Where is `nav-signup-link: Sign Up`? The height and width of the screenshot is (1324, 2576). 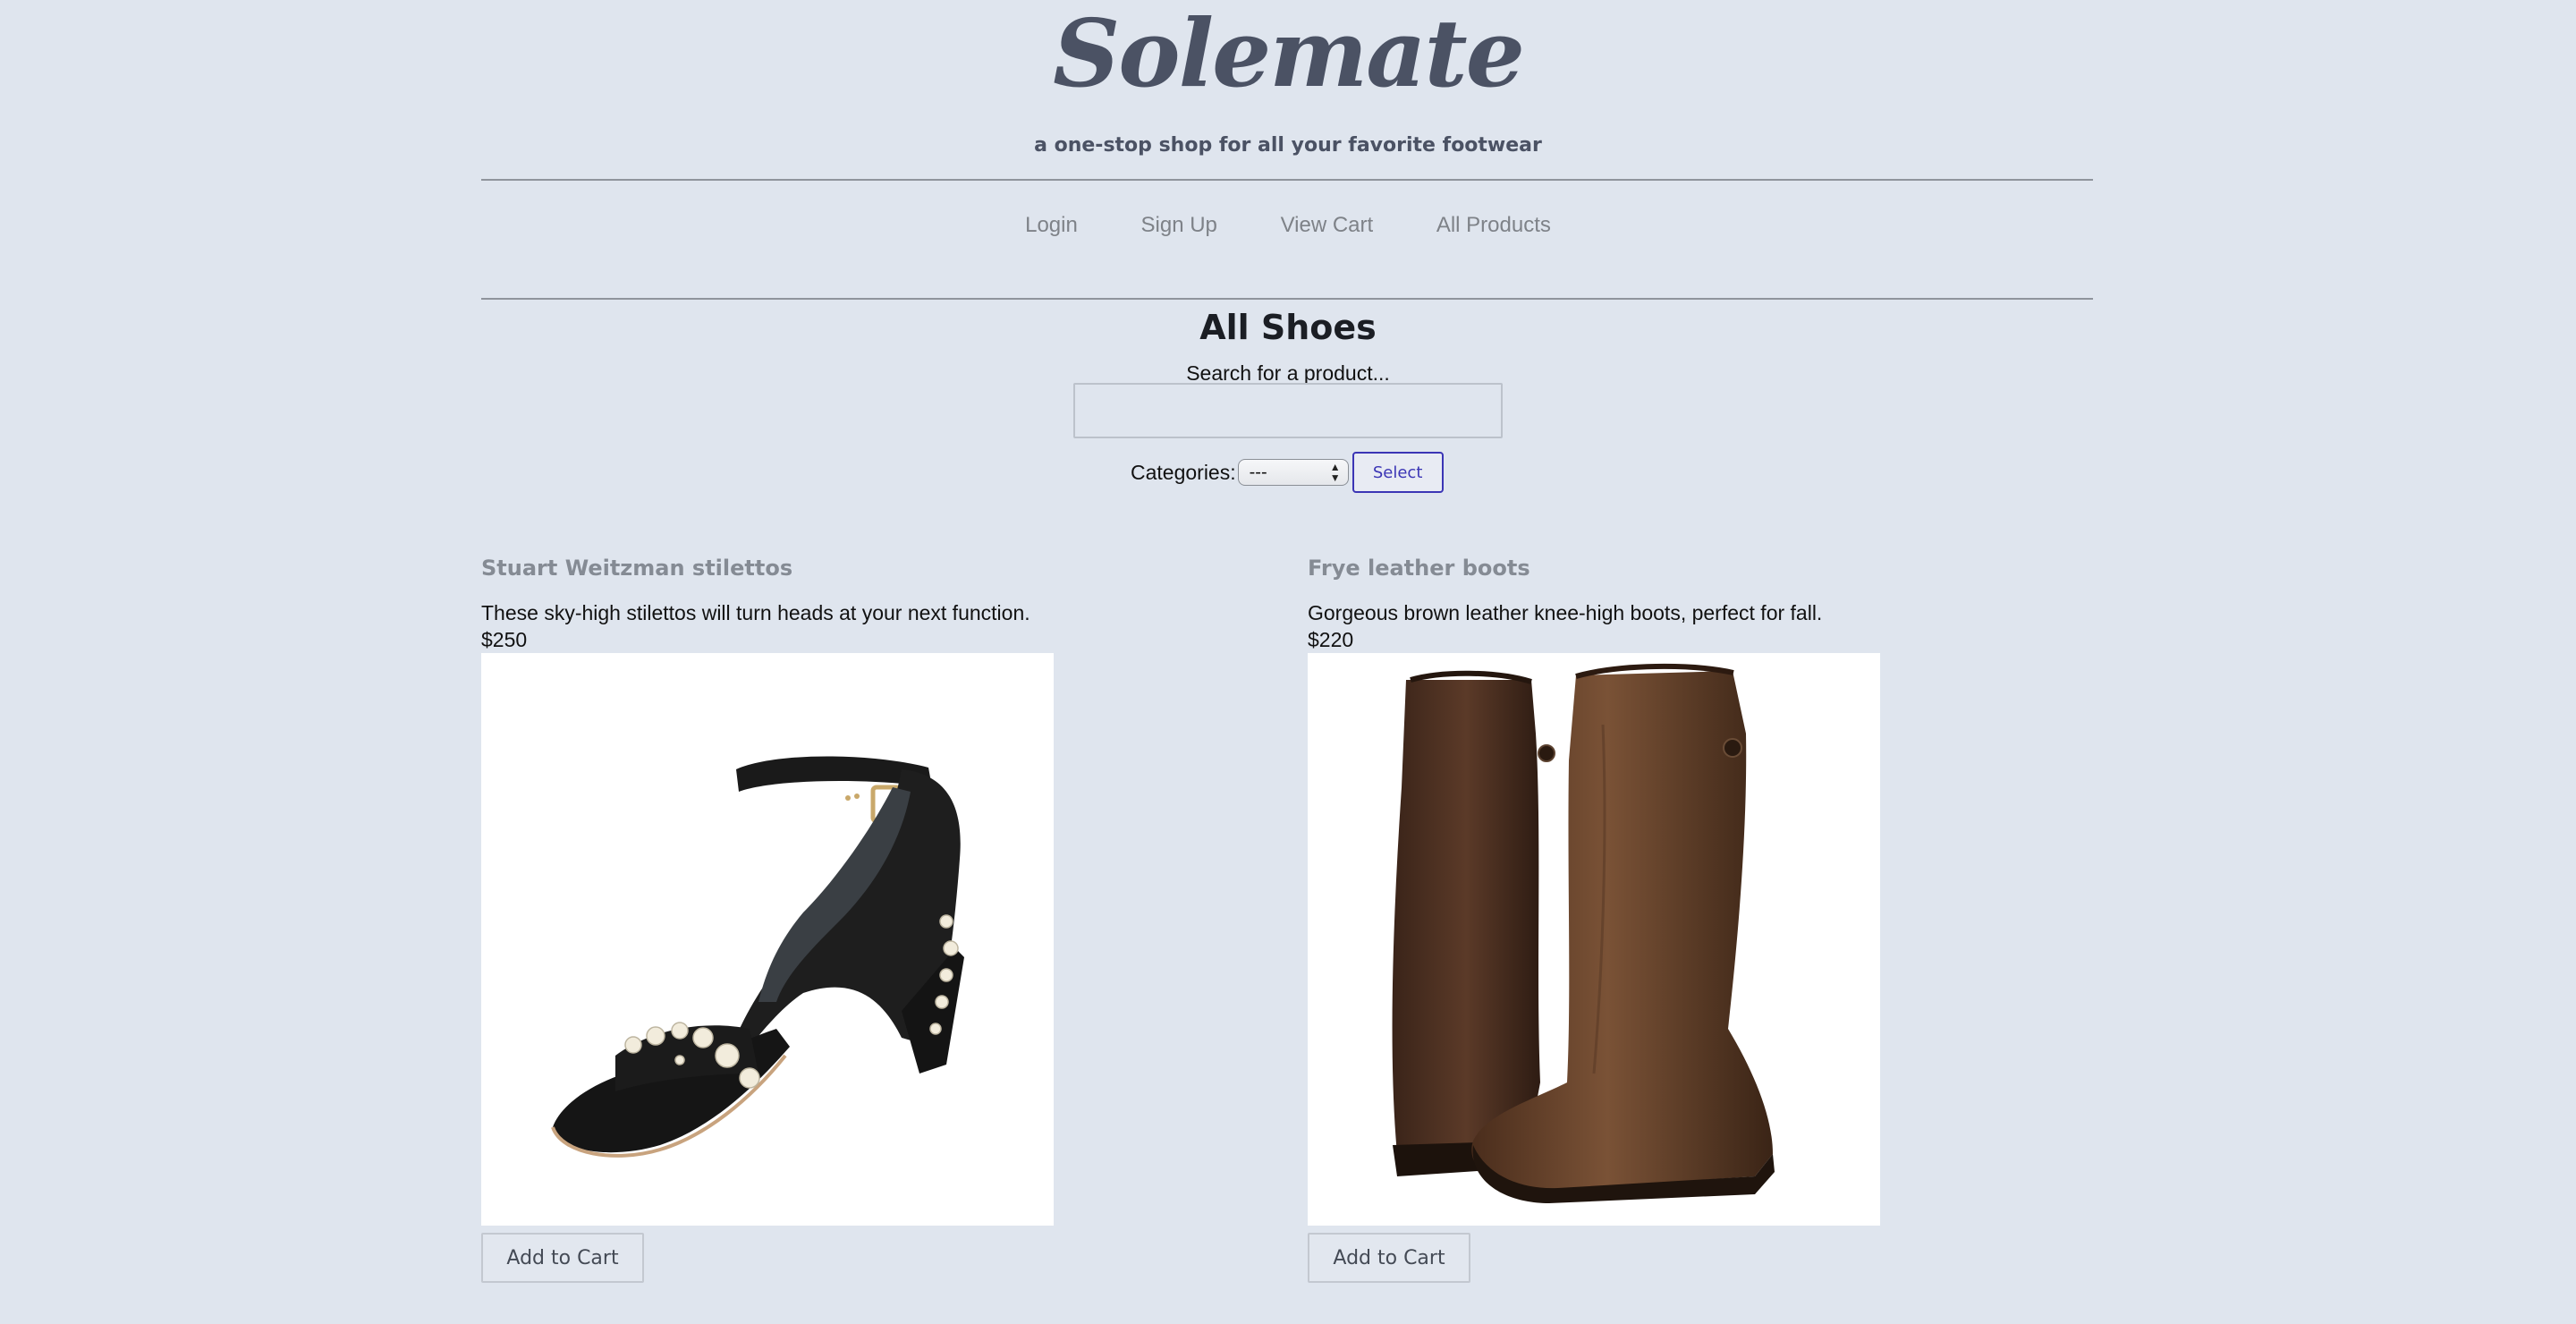 nav-signup-link: Sign Up is located at coordinates (1179, 225).